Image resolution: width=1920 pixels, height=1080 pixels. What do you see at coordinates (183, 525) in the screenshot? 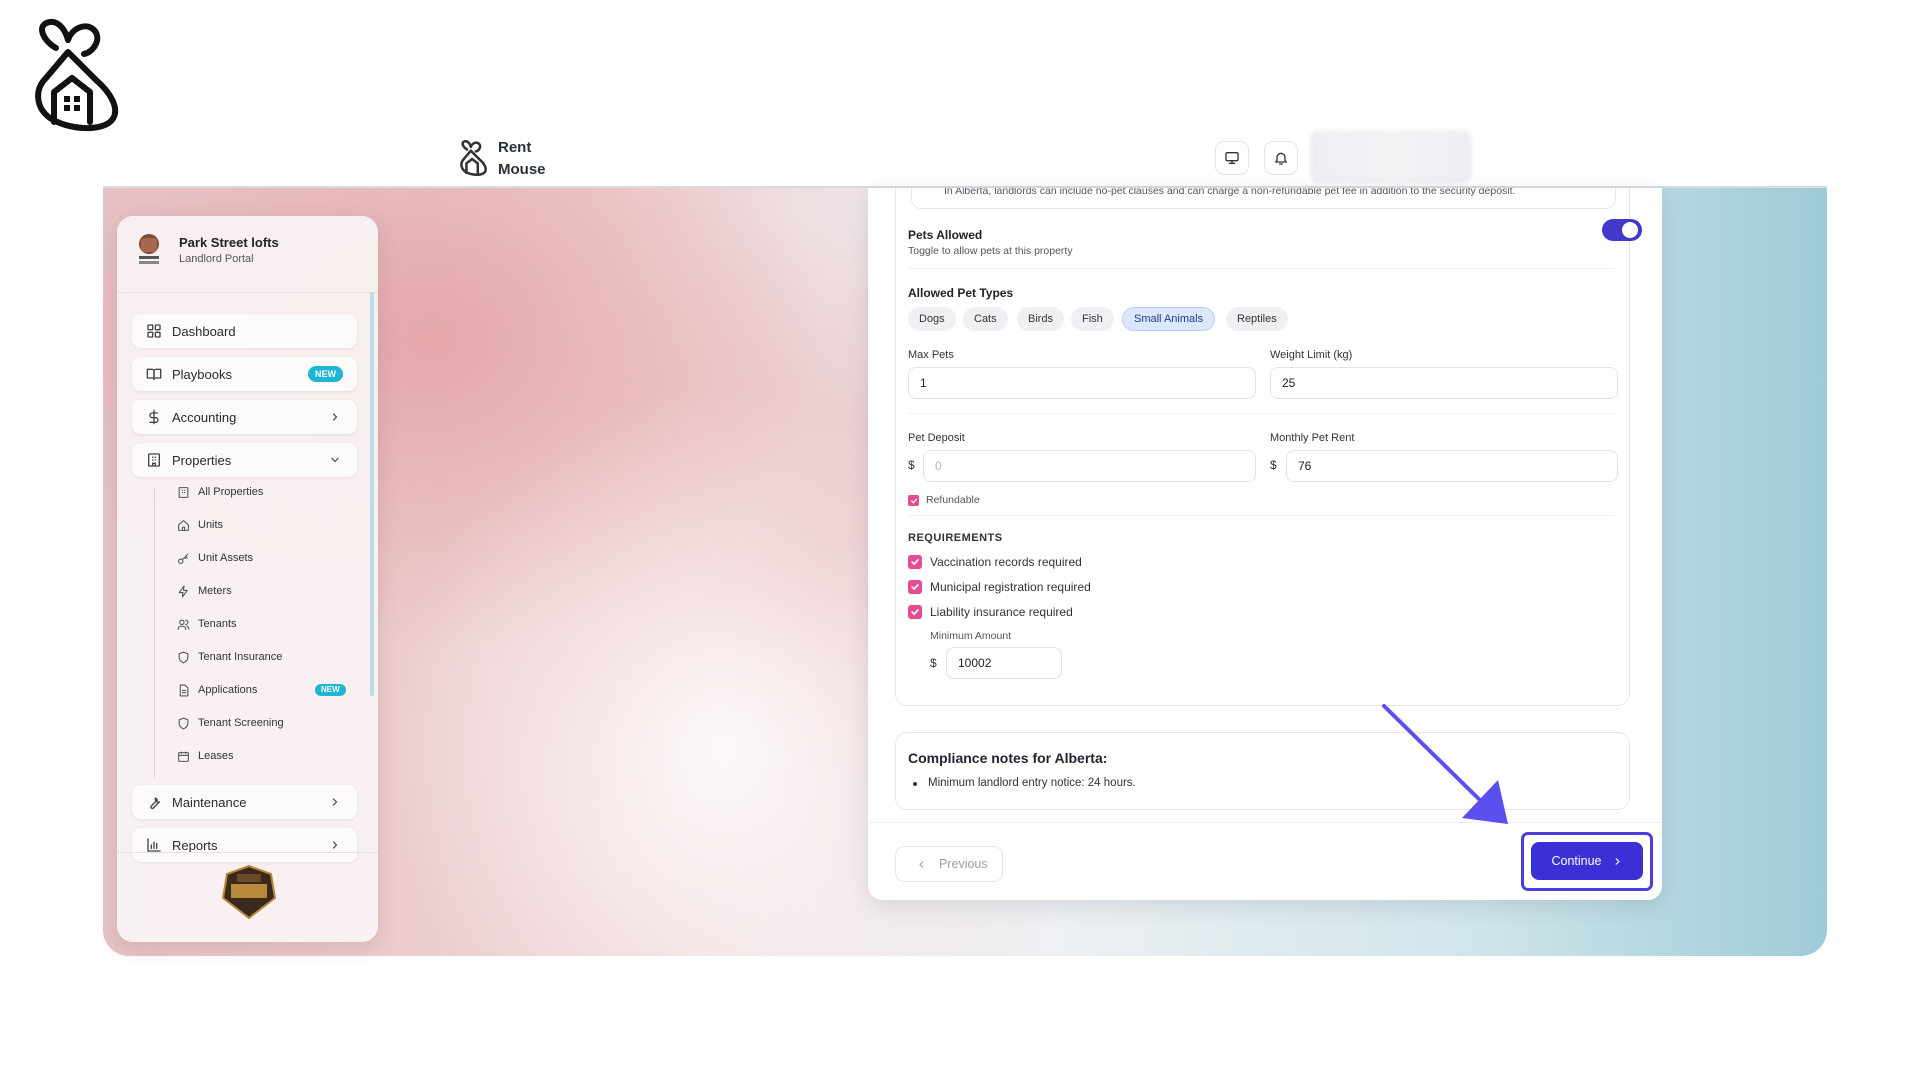
I see `home-icon` at bounding box center [183, 525].